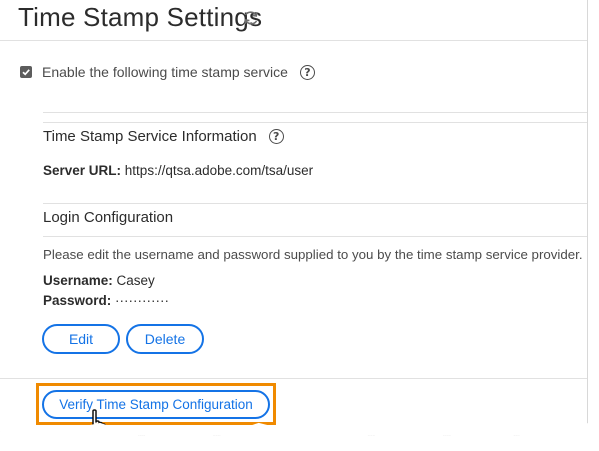 The height and width of the screenshot is (451, 599). I want to click on delete-button: Delete, so click(165, 339).